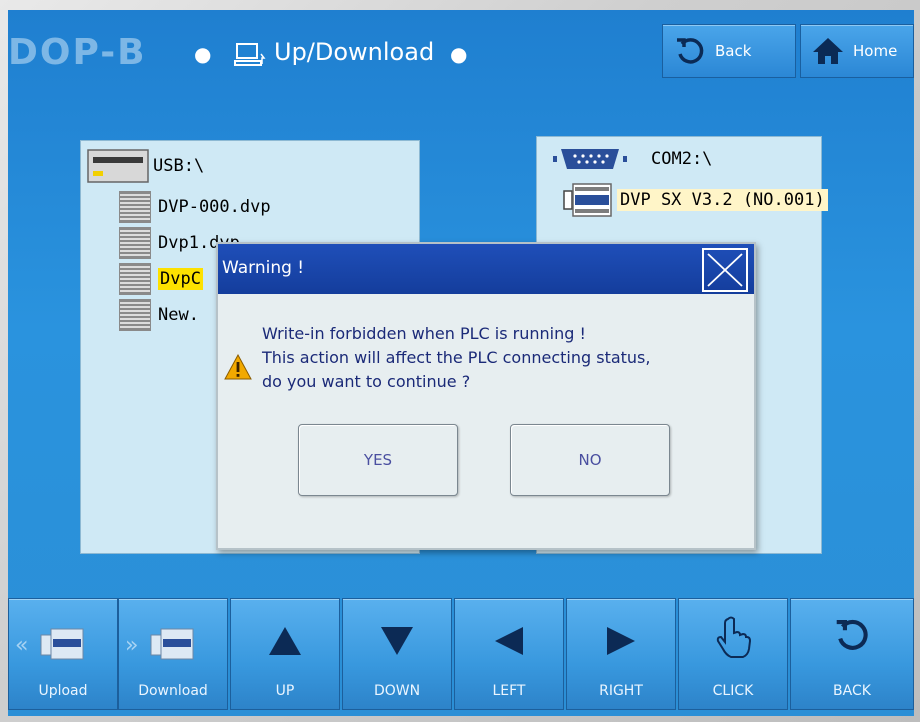  I want to click on right-chevrons-icon: », so click(132, 645).